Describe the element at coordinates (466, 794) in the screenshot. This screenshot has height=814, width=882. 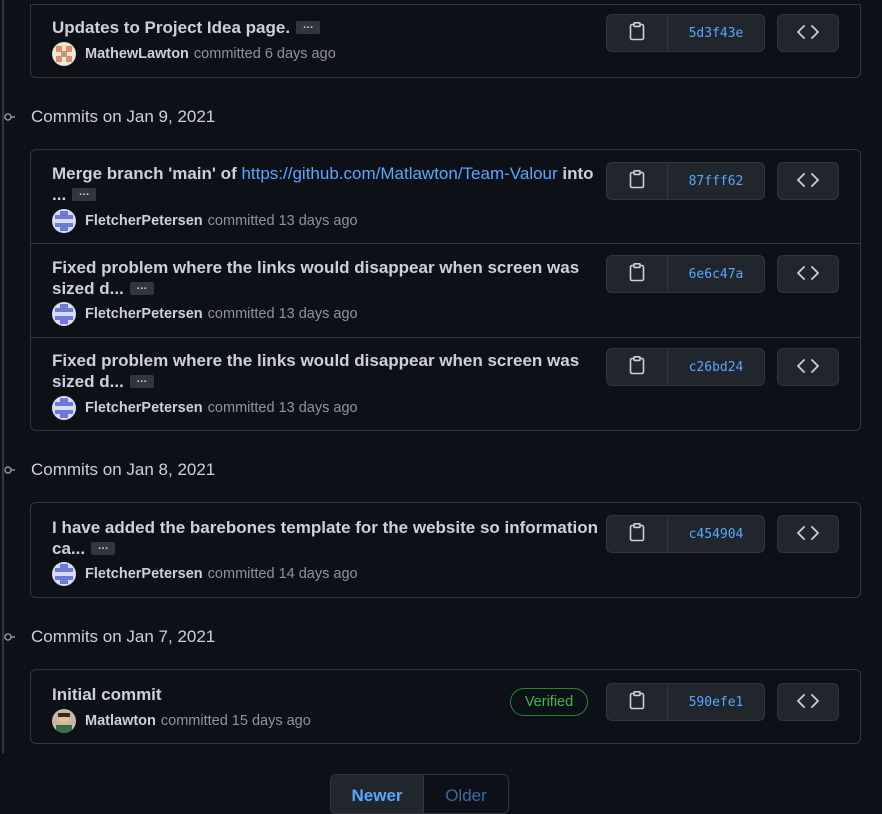
I see `older-button: Older` at that location.